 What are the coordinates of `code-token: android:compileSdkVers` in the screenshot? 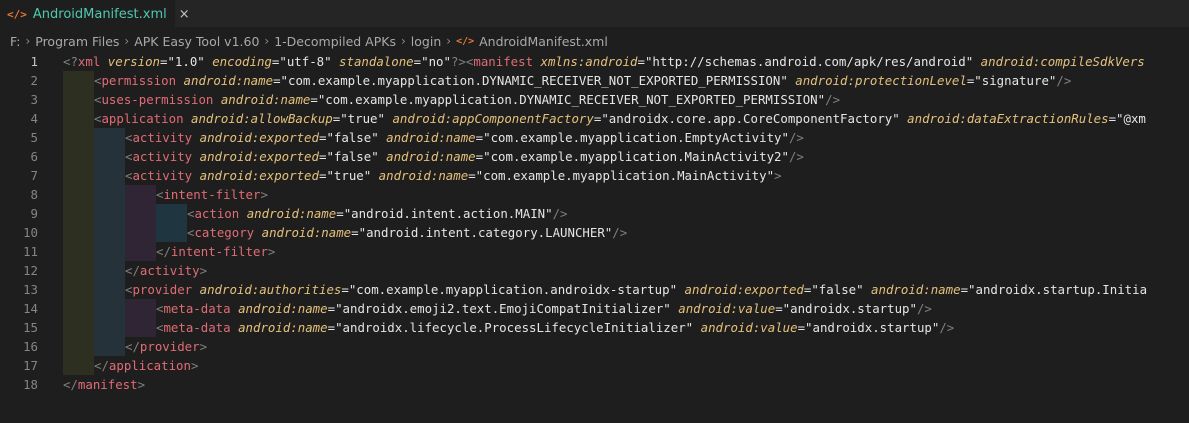 It's located at (1062, 61).